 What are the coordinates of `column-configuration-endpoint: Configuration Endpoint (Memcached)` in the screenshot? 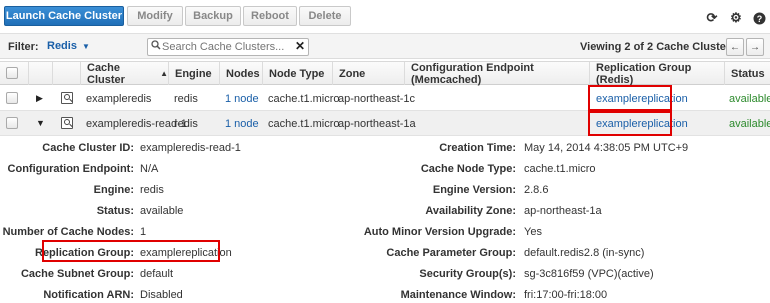 It's located at (496, 73).